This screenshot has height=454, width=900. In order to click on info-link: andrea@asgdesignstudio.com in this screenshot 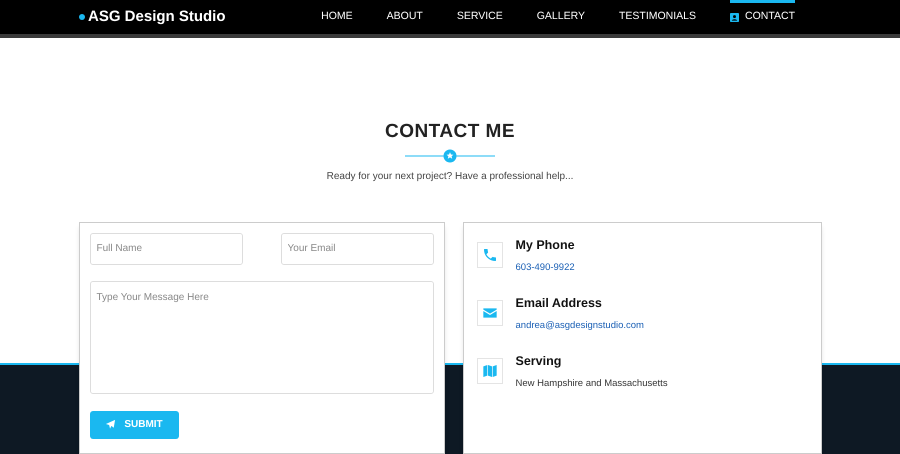, I will do `click(580, 326)`.